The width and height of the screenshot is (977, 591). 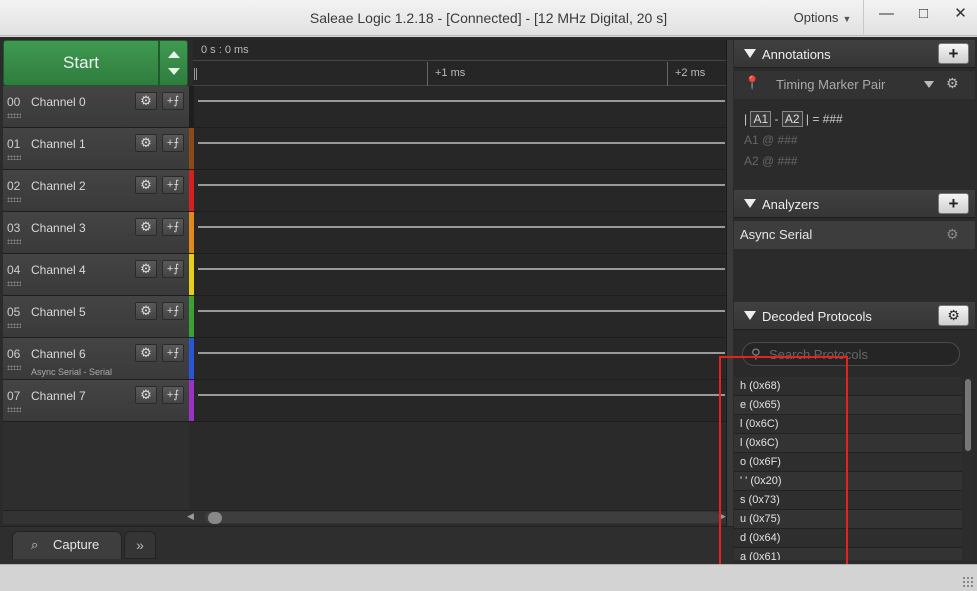 What do you see at coordinates (58, 396) in the screenshot?
I see `channel-name: Channel 7` at bounding box center [58, 396].